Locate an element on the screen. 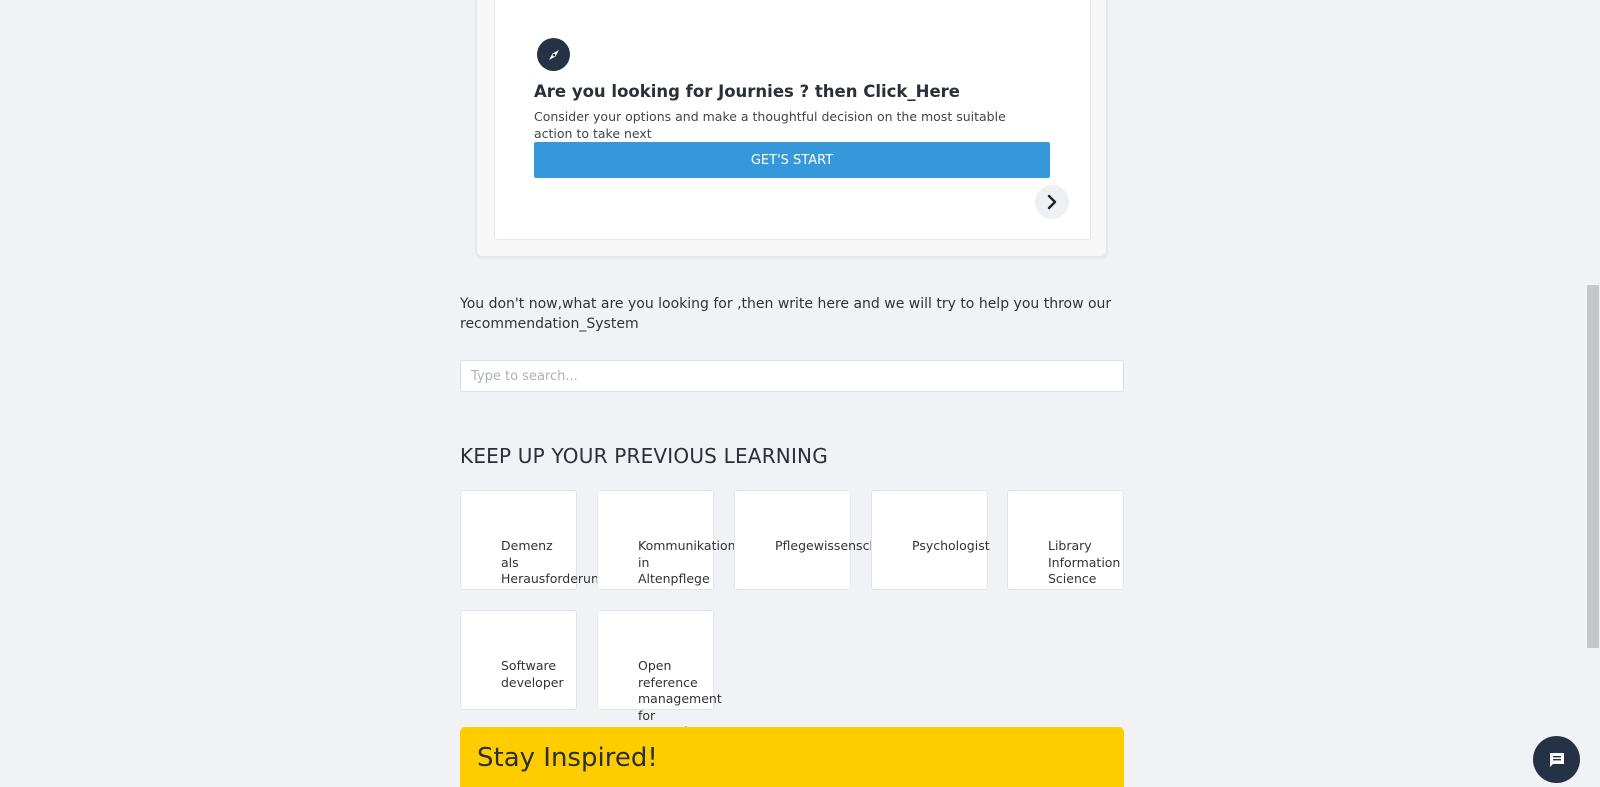 The height and width of the screenshot is (787, 1600). search-input is located at coordinates (792, 376).